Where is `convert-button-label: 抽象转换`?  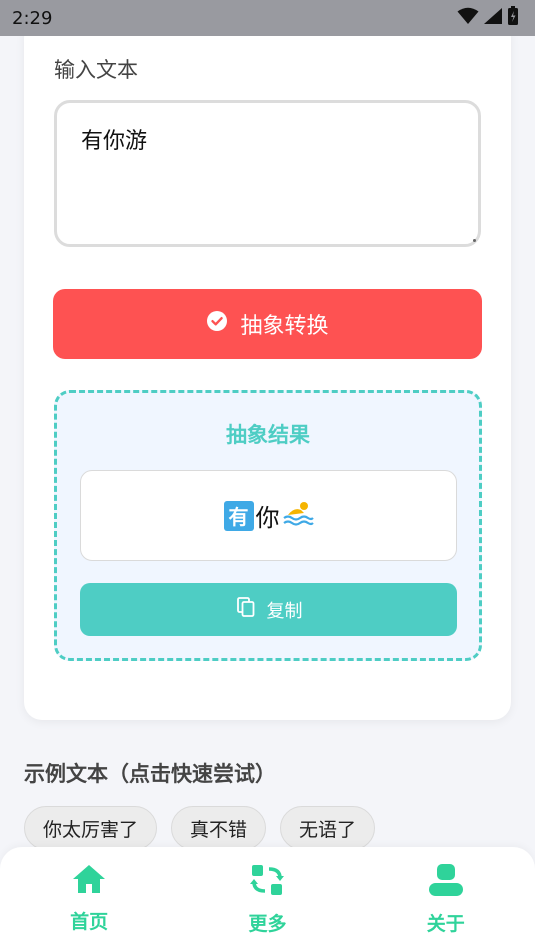 convert-button-label: 抽象转换 is located at coordinates (284, 326).